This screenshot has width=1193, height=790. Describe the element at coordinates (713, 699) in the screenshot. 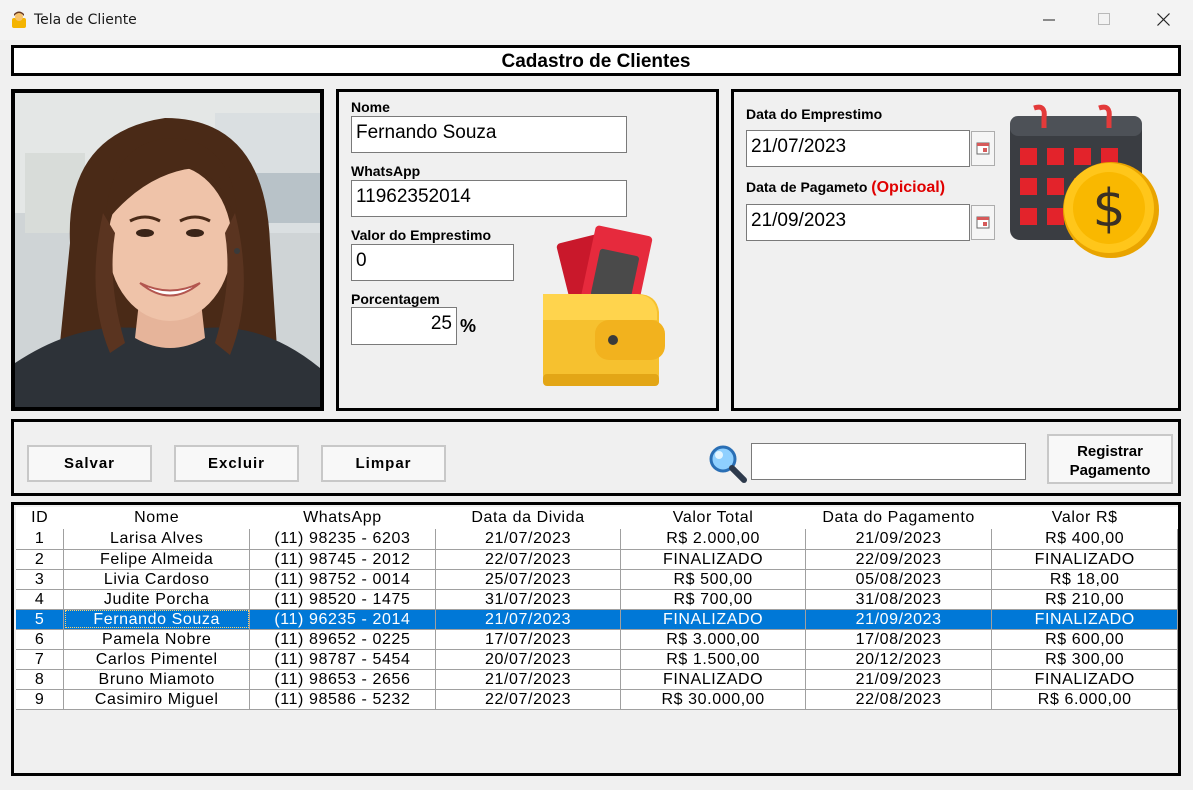

I see `table-cell: R$ 30.000,00` at that location.